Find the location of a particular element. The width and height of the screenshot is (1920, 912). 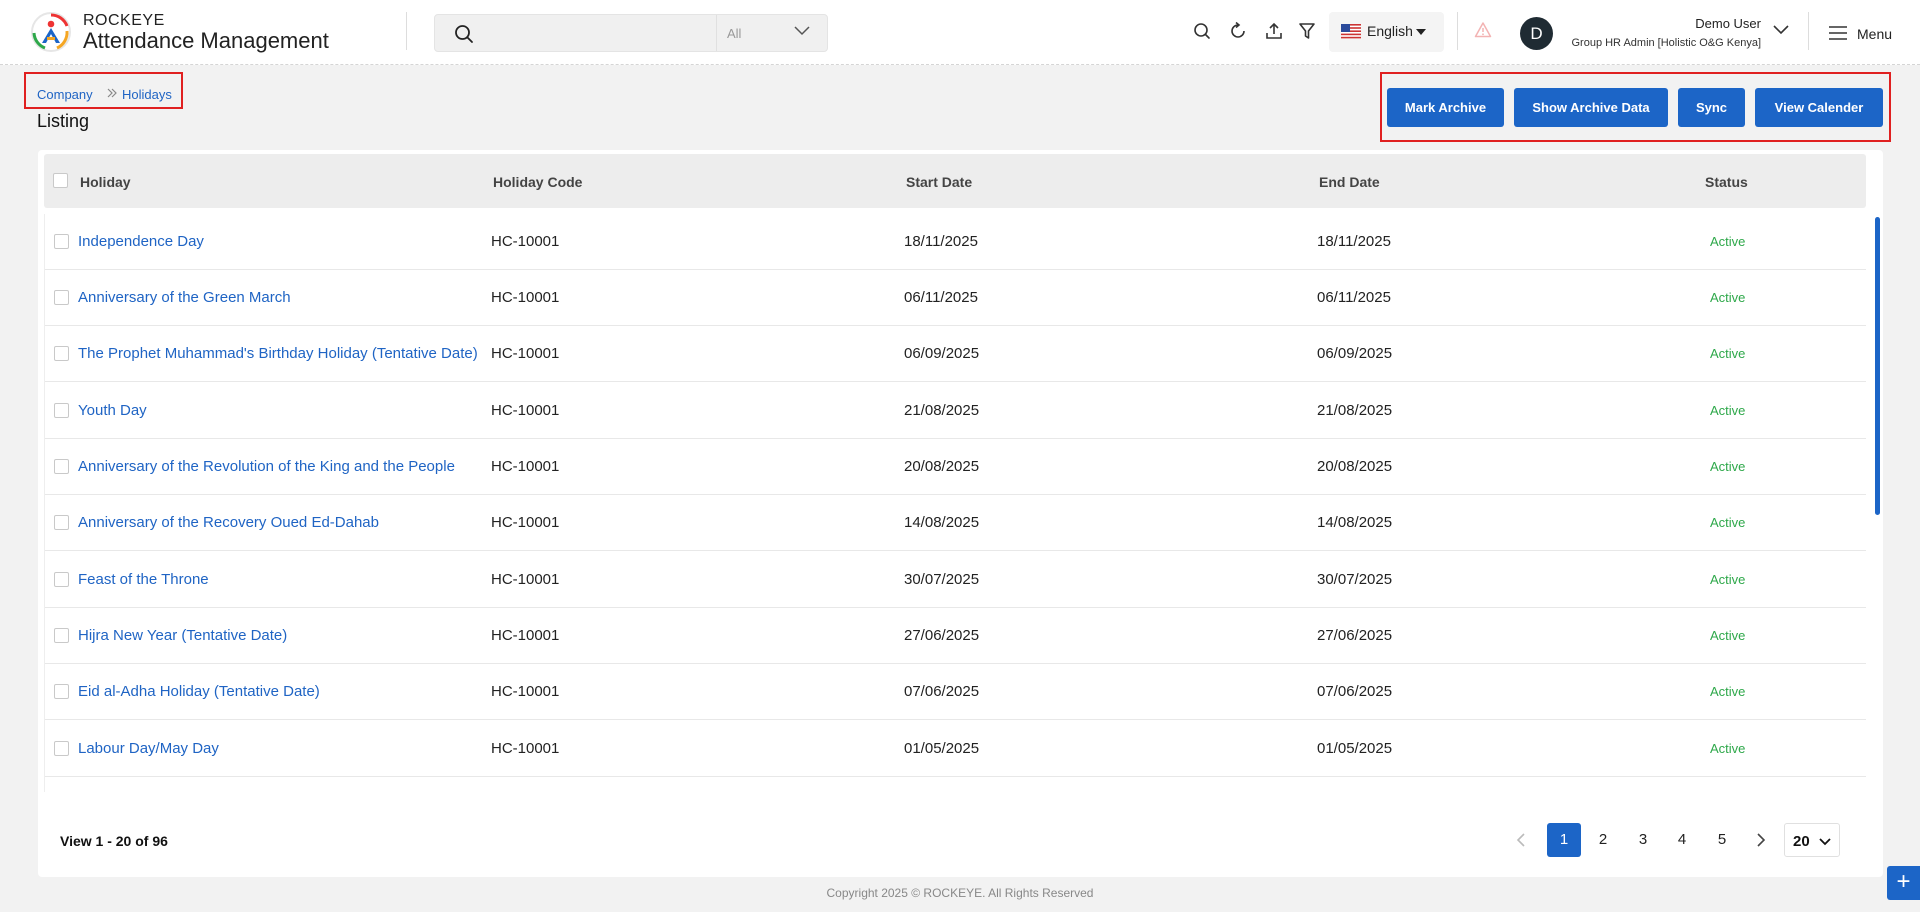

language-select: English is located at coordinates (1386, 32).